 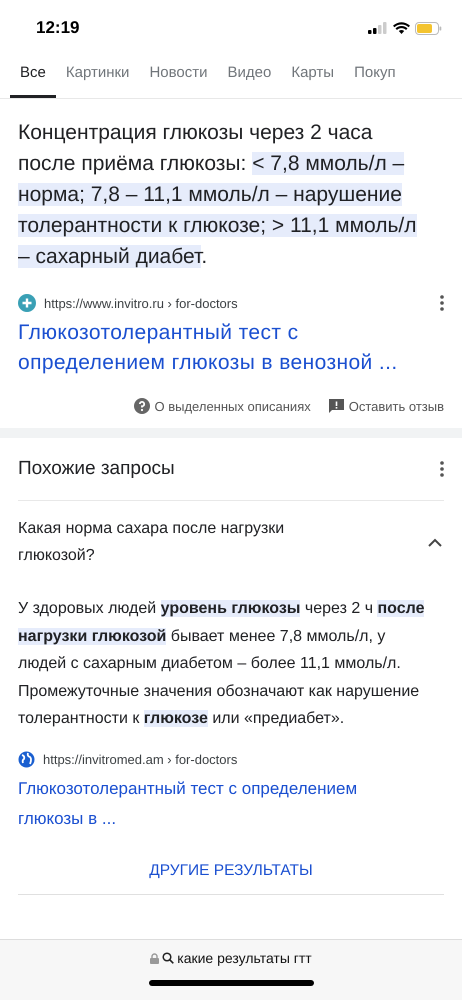 What do you see at coordinates (435, 542) in the screenshot?
I see `chevron-icon` at bounding box center [435, 542].